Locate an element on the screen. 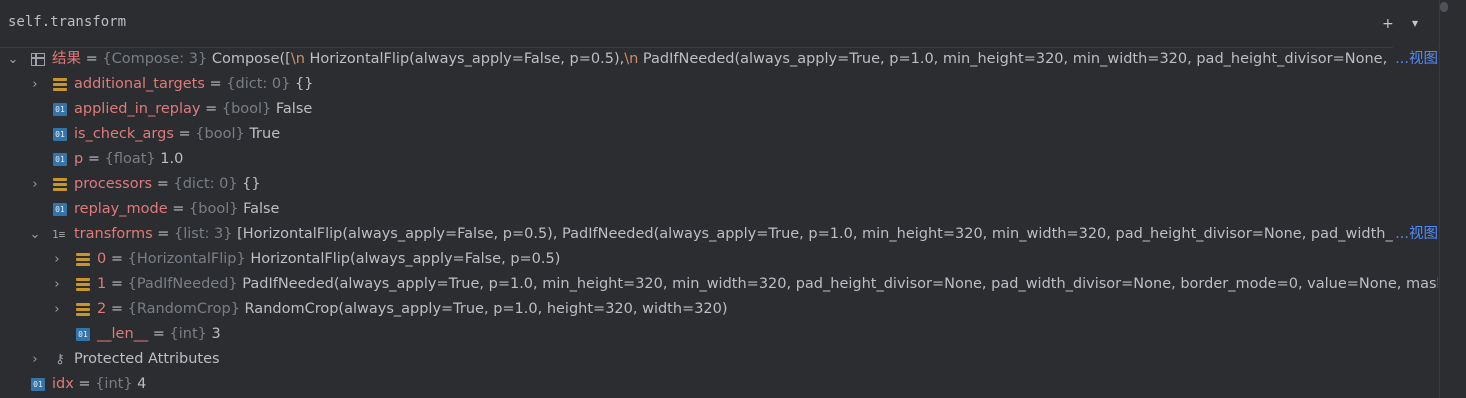 The width and height of the screenshot is (1466, 398). list-icon: 1≡ is located at coordinates (59, 234).